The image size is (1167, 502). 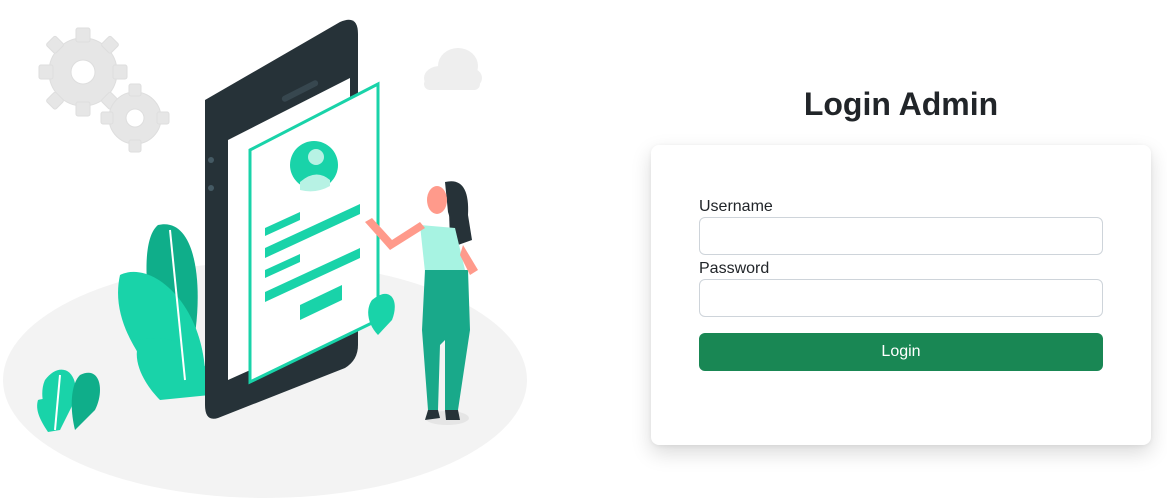 What do you see at coordinates (901, 104) in the screenshot?
I see `page-title: Login Admin` at bounding box center [901, 104].